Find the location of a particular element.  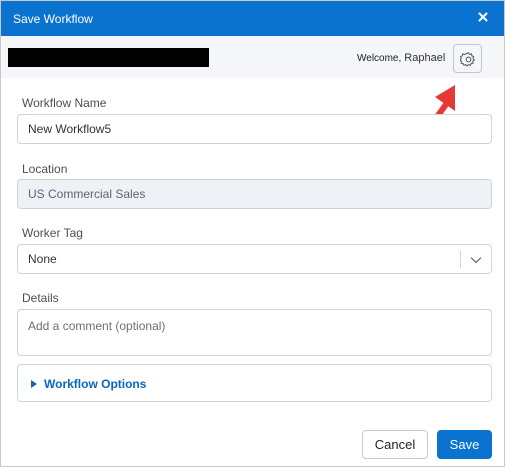

caret-right-icon is located at coordinates (34, 384).